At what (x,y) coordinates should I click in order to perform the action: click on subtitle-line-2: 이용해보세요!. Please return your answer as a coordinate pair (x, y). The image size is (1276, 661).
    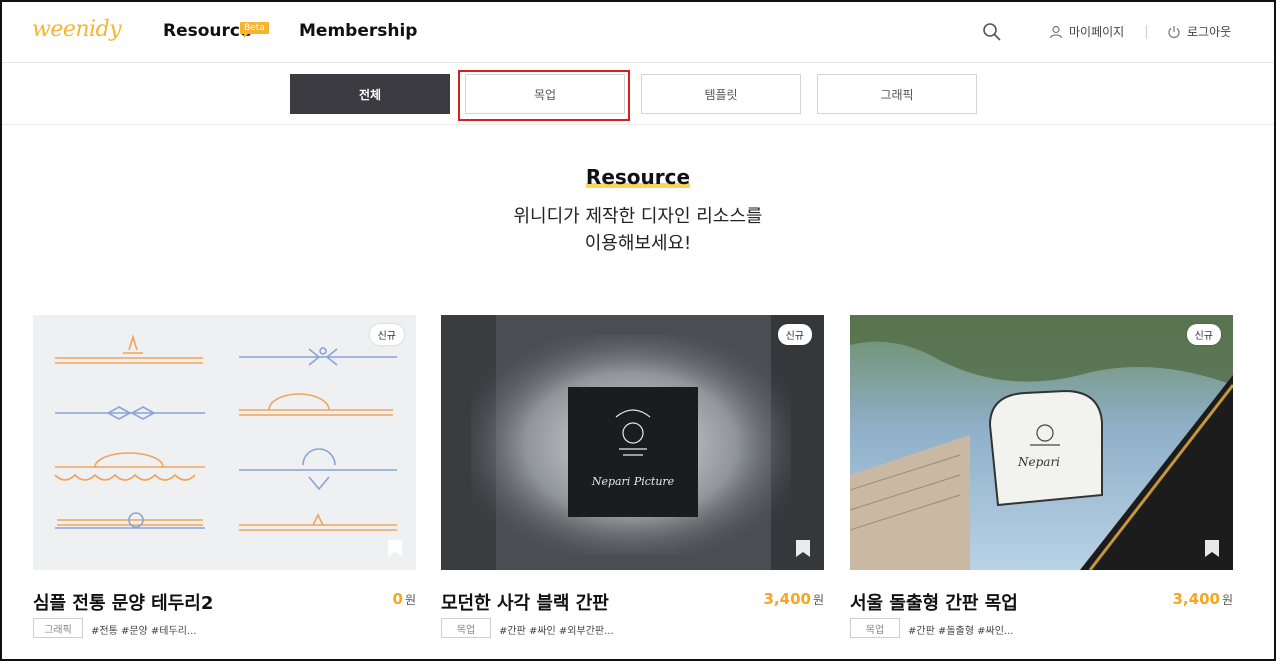
    Looking at the image, I should click on (638, 243).